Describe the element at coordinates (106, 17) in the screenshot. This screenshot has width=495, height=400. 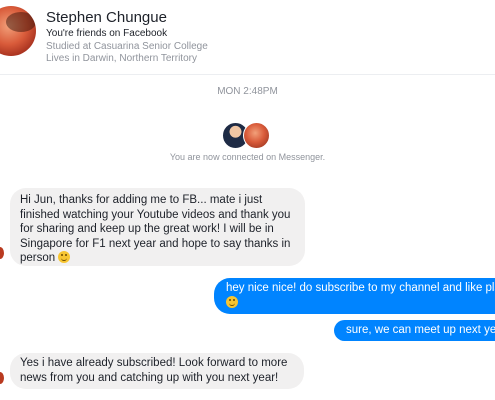
I see `contact-name: Stephen Chungue` at that location.